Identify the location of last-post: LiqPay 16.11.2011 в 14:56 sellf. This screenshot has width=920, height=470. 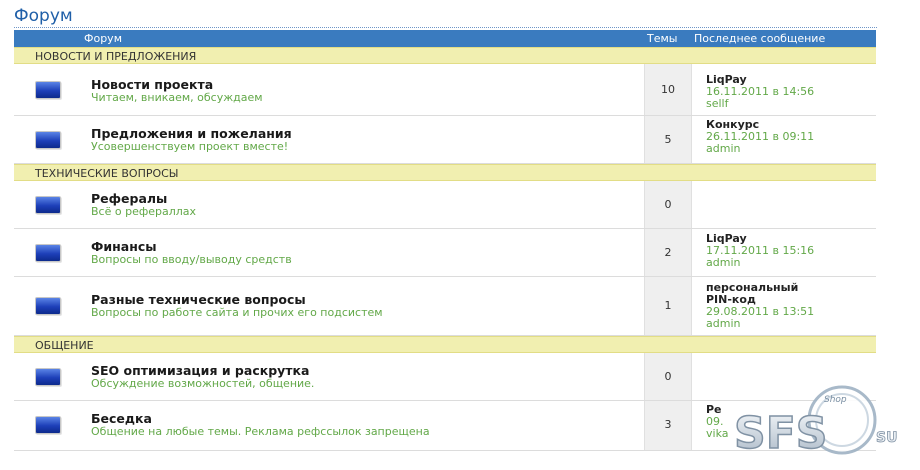
(760, 92).